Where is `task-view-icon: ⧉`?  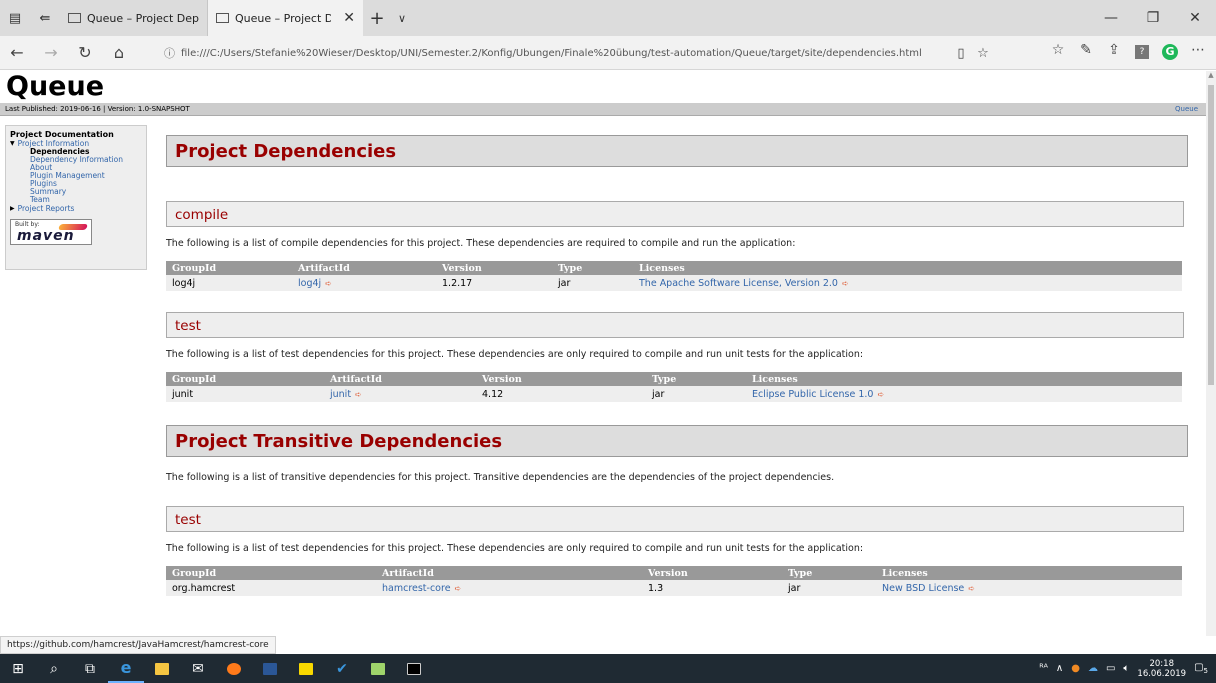 task-view-icon: ⧉ is located at coordinates (90, 668).